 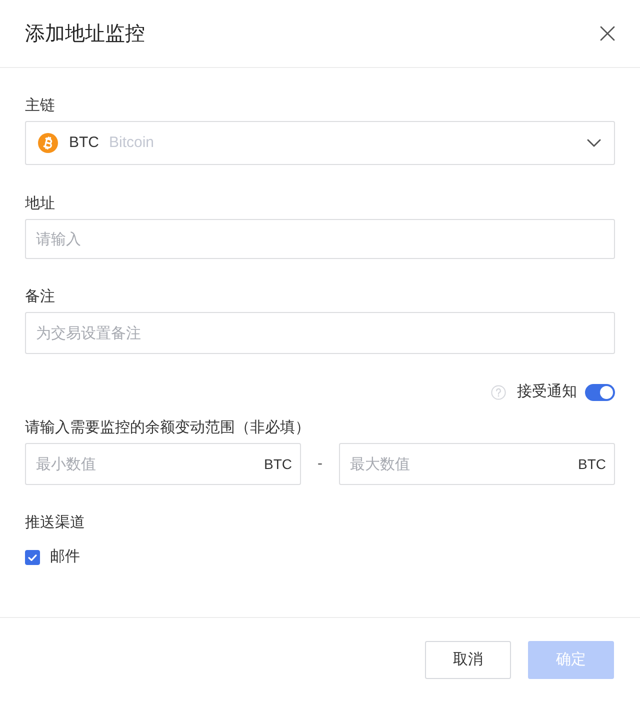 What do you see at coordinates (32, 557) in the screenshot?
I see `checkbox` at bounding box center [32, 557].